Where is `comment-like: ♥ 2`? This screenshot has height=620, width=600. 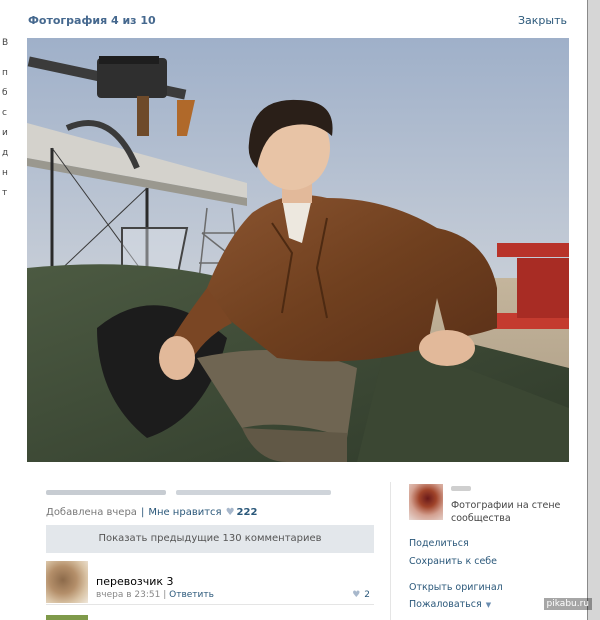
comment-like: ♥ 2 is located at coordinates (361, 595).